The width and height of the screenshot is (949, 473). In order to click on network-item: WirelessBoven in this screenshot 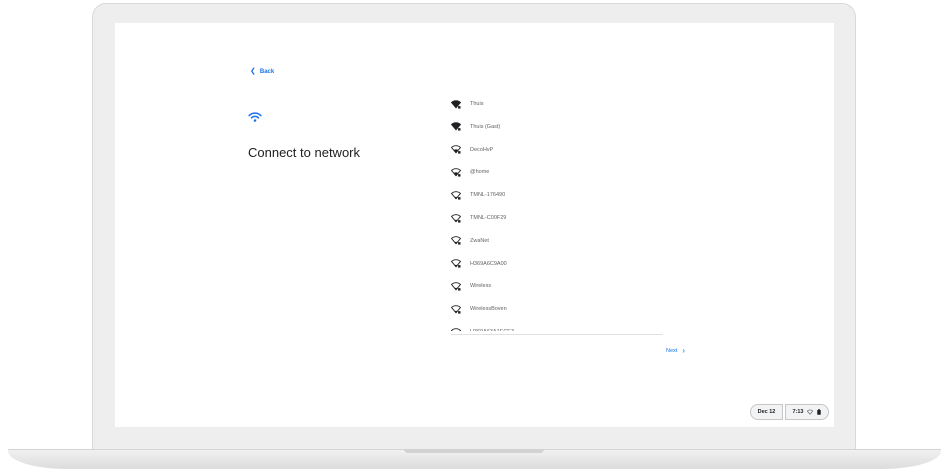, I will do `click(479, 309)`.